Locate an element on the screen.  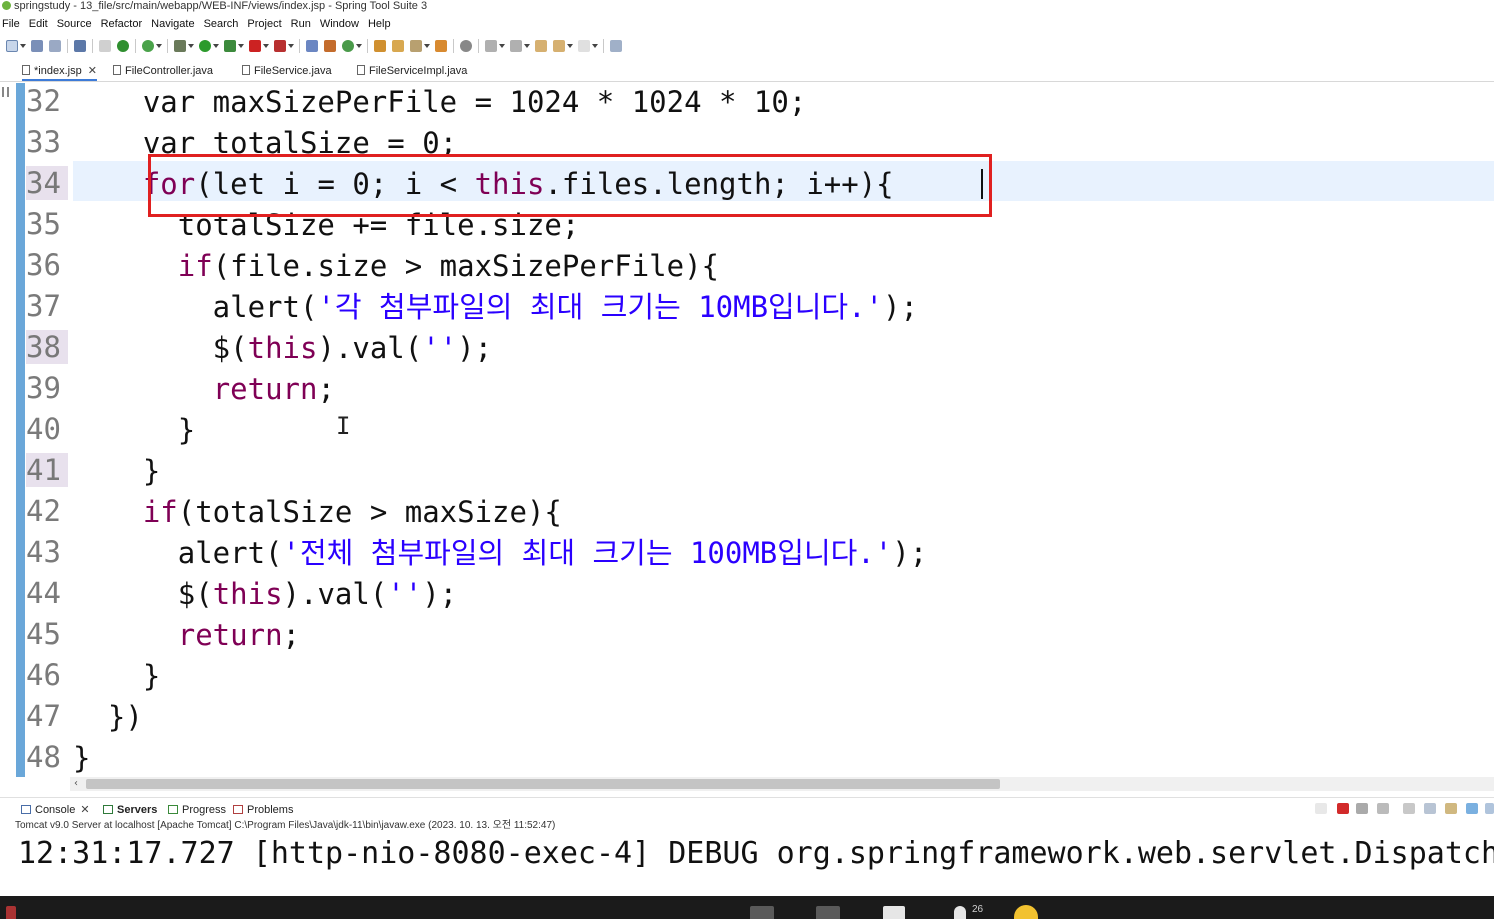
remove-launch-icon is located at coordinates (1362, 808).